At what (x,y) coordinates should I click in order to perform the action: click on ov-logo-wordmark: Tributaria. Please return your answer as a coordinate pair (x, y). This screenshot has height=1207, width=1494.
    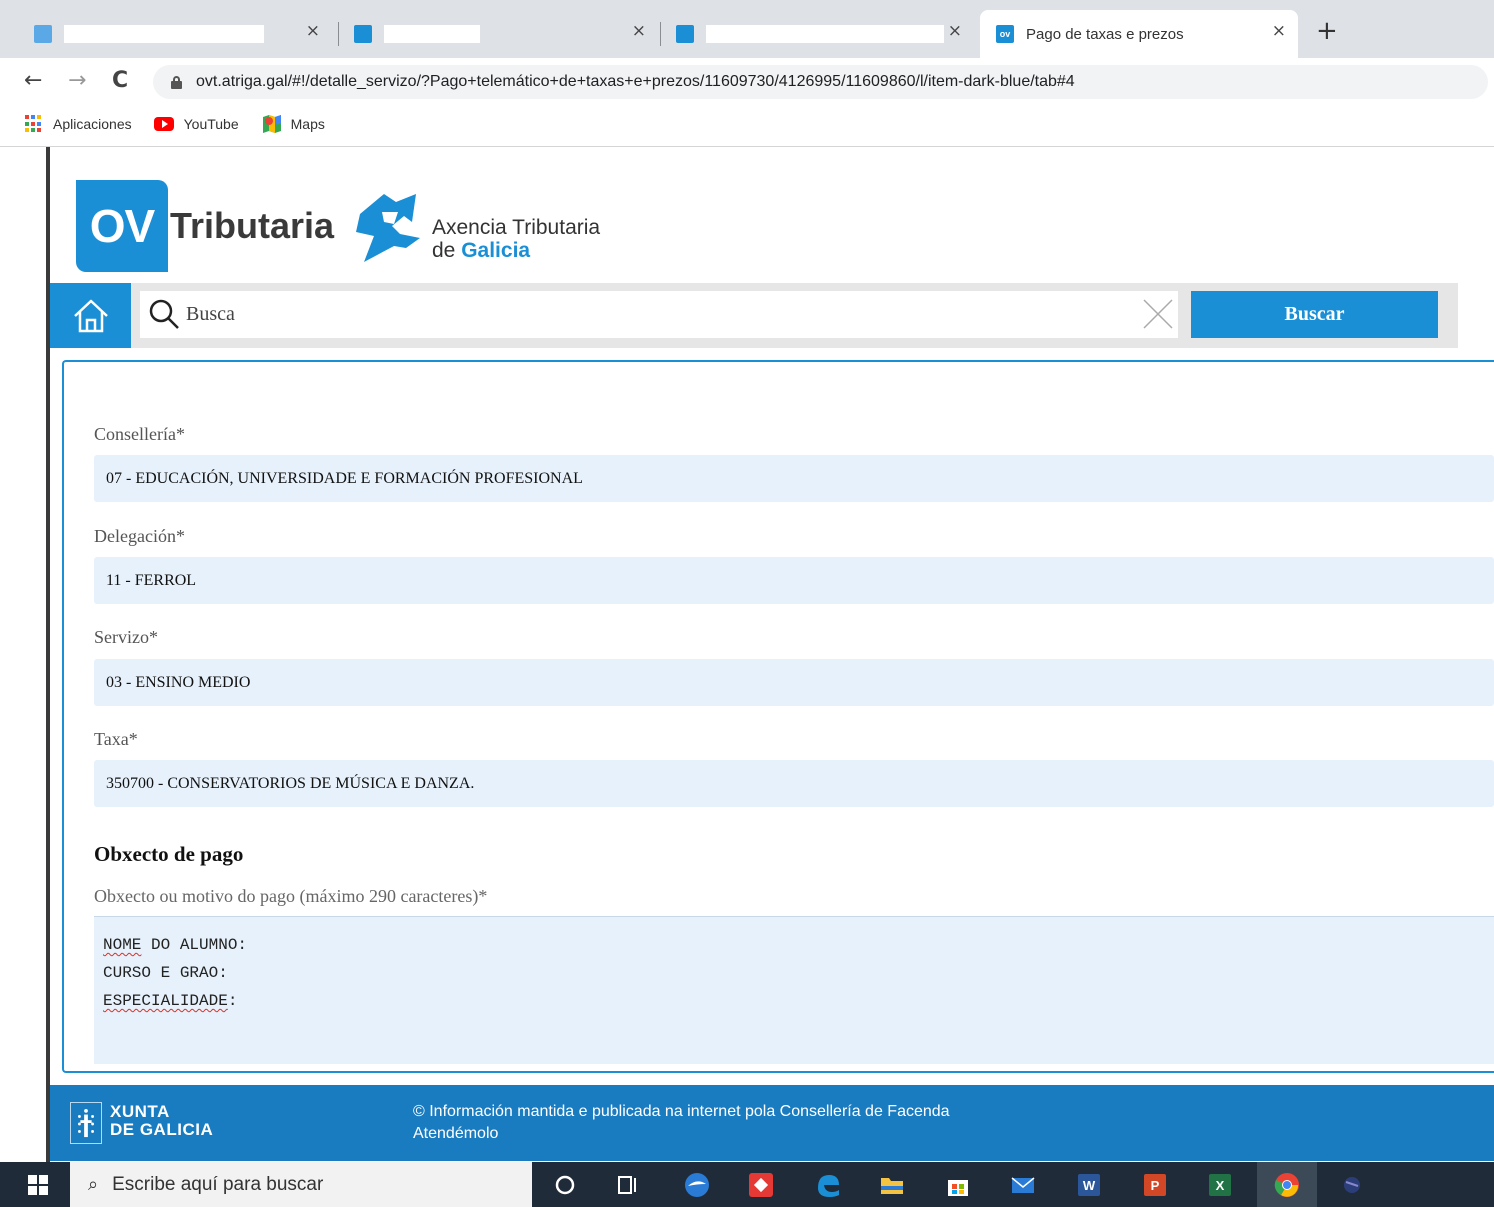
    Looking at the image, I should click on (252, 225).